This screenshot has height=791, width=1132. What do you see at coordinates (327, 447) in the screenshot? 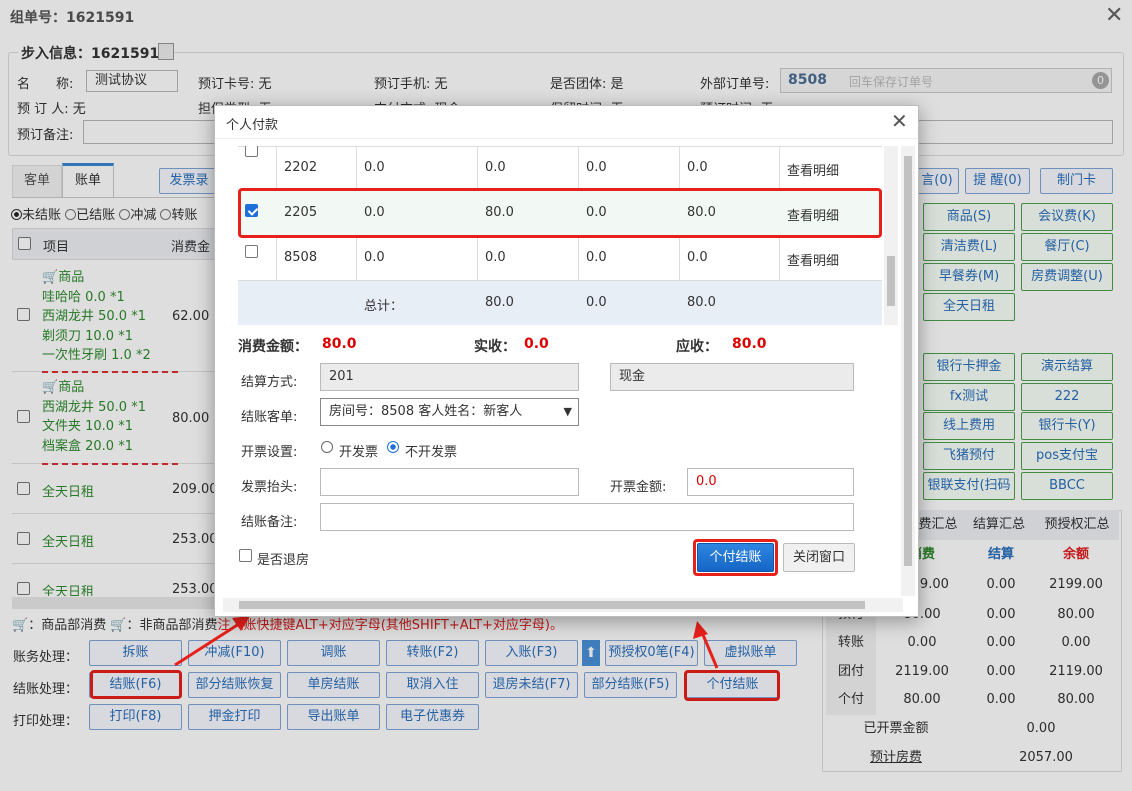
I see `invoice-yes-radio` at bounding box center [327, 447].